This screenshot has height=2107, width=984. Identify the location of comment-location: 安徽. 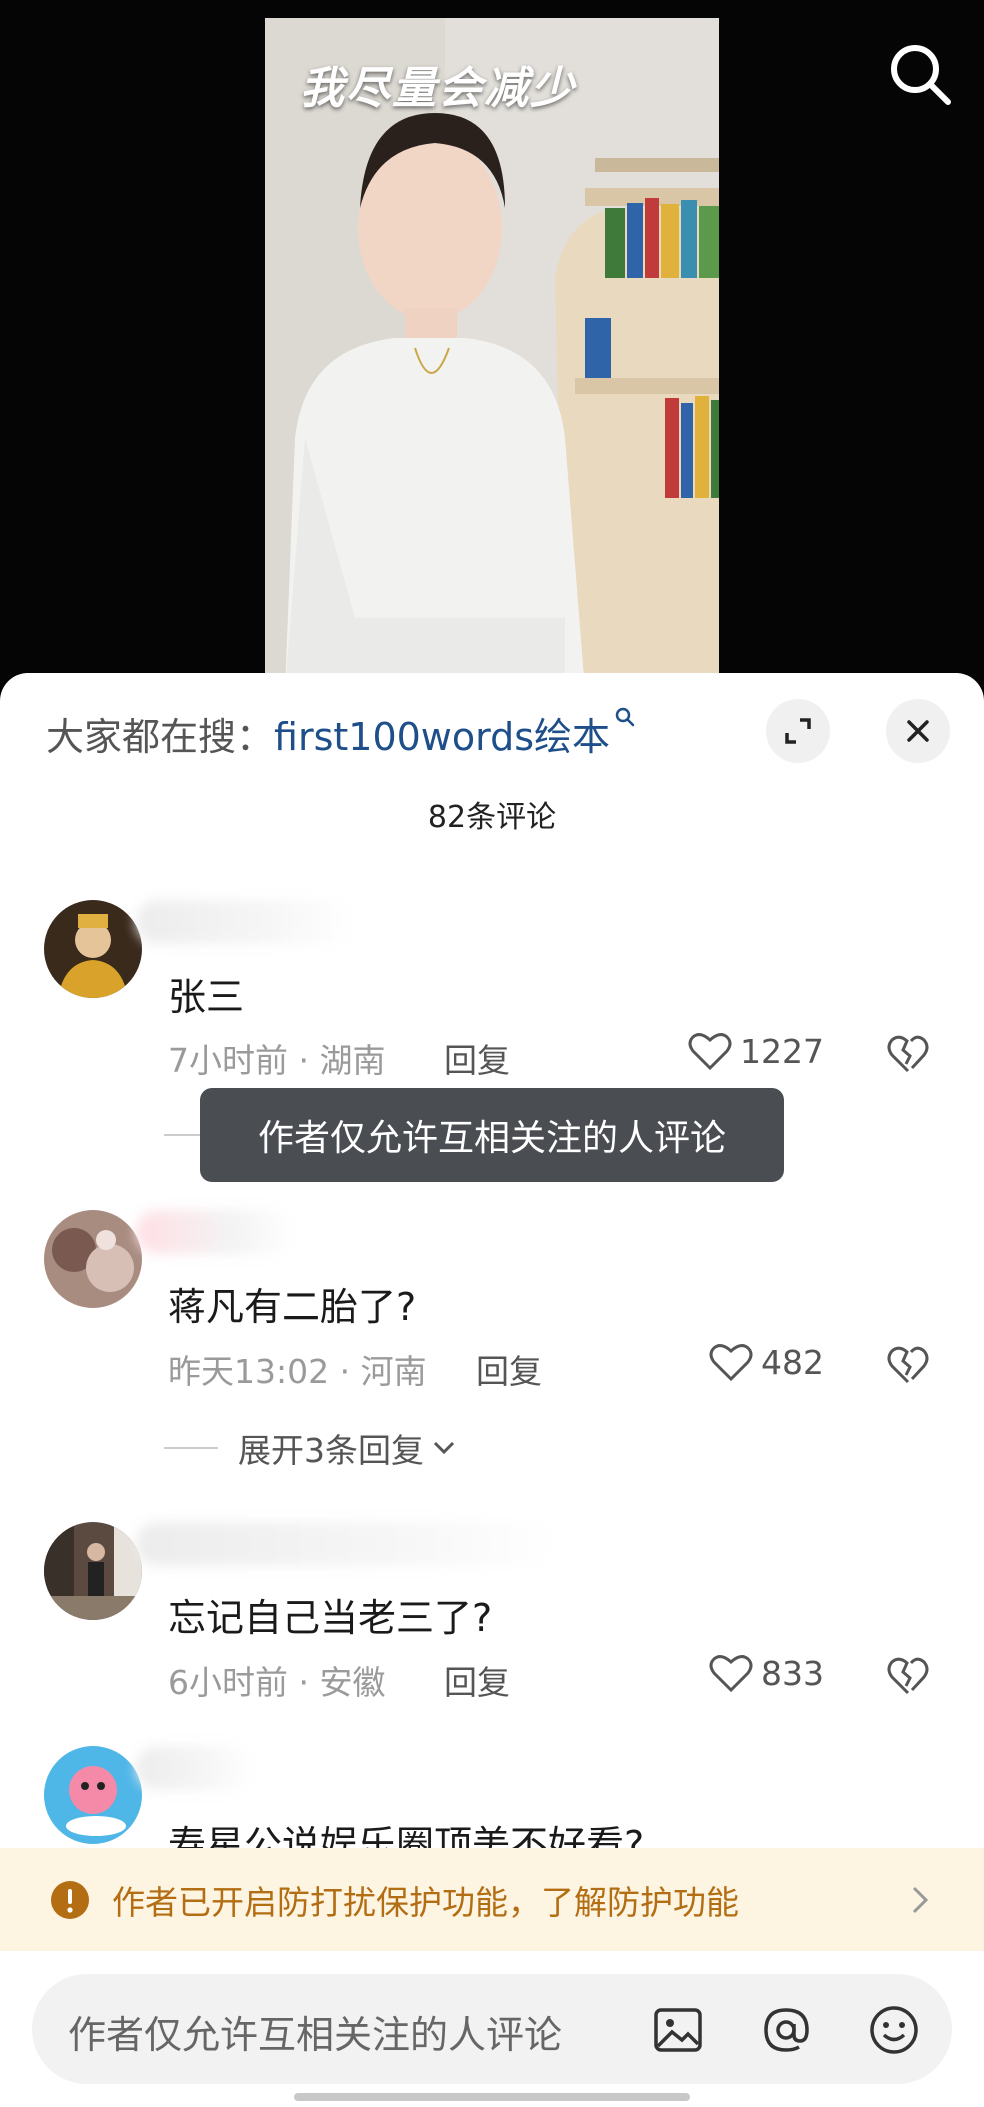
(352, 1682).